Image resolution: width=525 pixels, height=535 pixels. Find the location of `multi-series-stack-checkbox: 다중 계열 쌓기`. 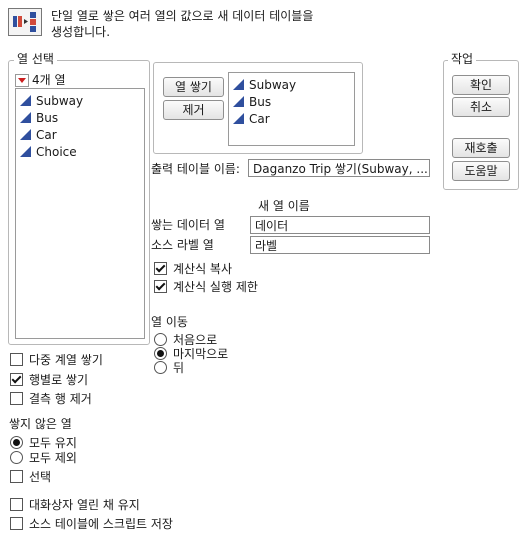

multi-series-stack-checkbox: 다중 계열 쌓기 is located at coordinates (56, 359).